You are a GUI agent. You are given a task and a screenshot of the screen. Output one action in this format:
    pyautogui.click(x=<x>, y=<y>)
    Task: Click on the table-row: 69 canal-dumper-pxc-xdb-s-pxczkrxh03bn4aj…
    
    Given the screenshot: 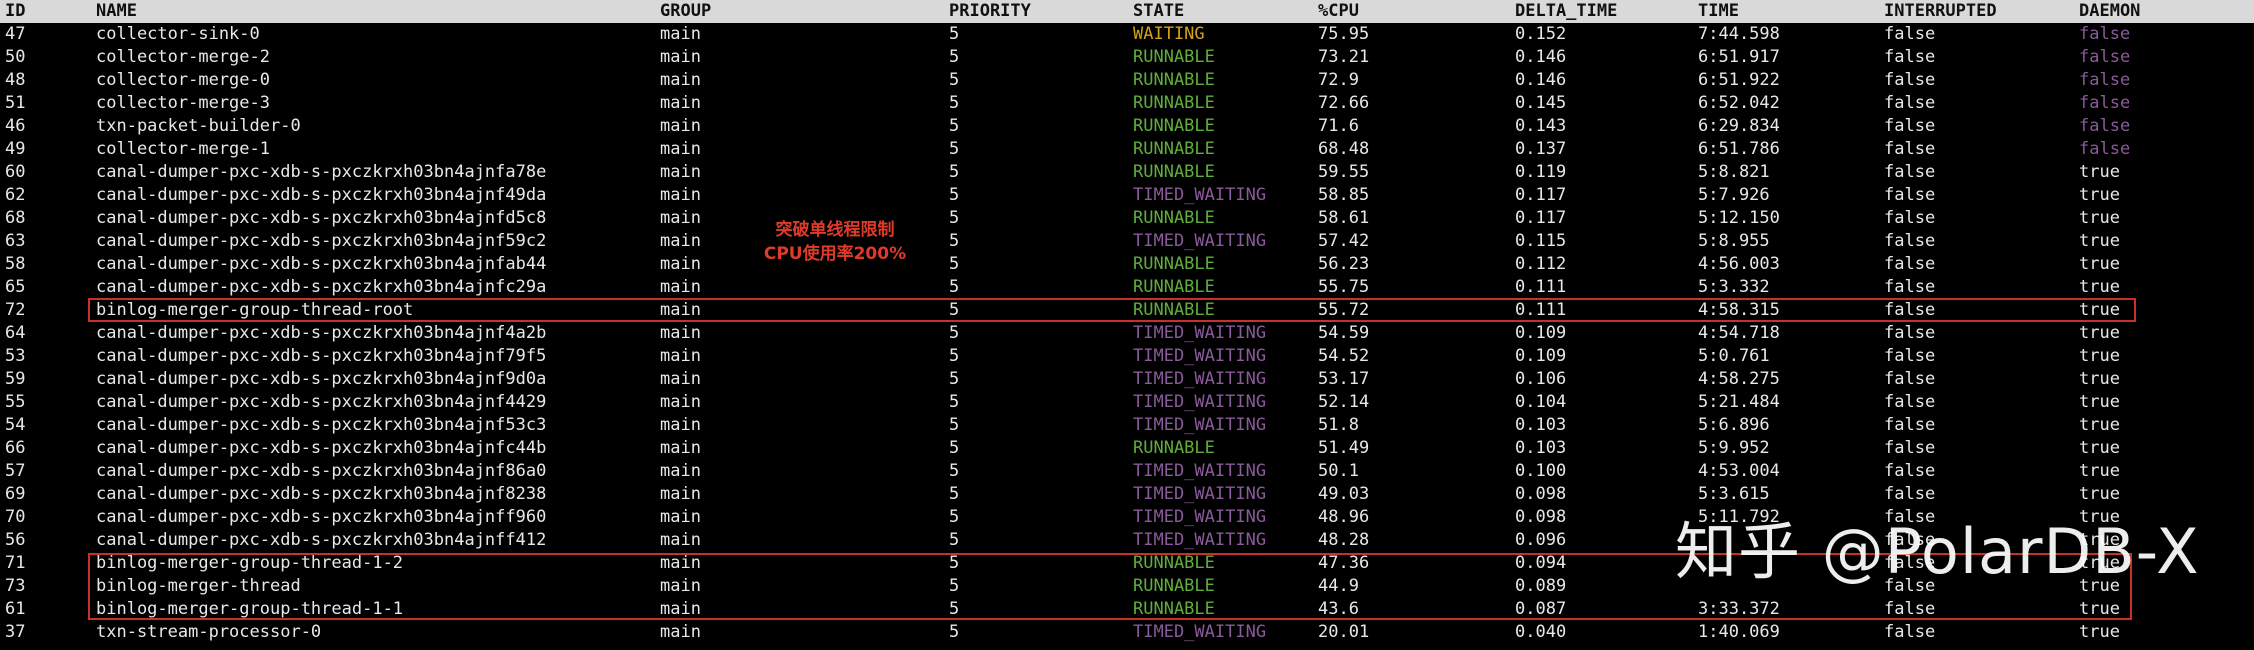 What is the action you would take?
    pyautogui.click(x=1127, y=494)
    